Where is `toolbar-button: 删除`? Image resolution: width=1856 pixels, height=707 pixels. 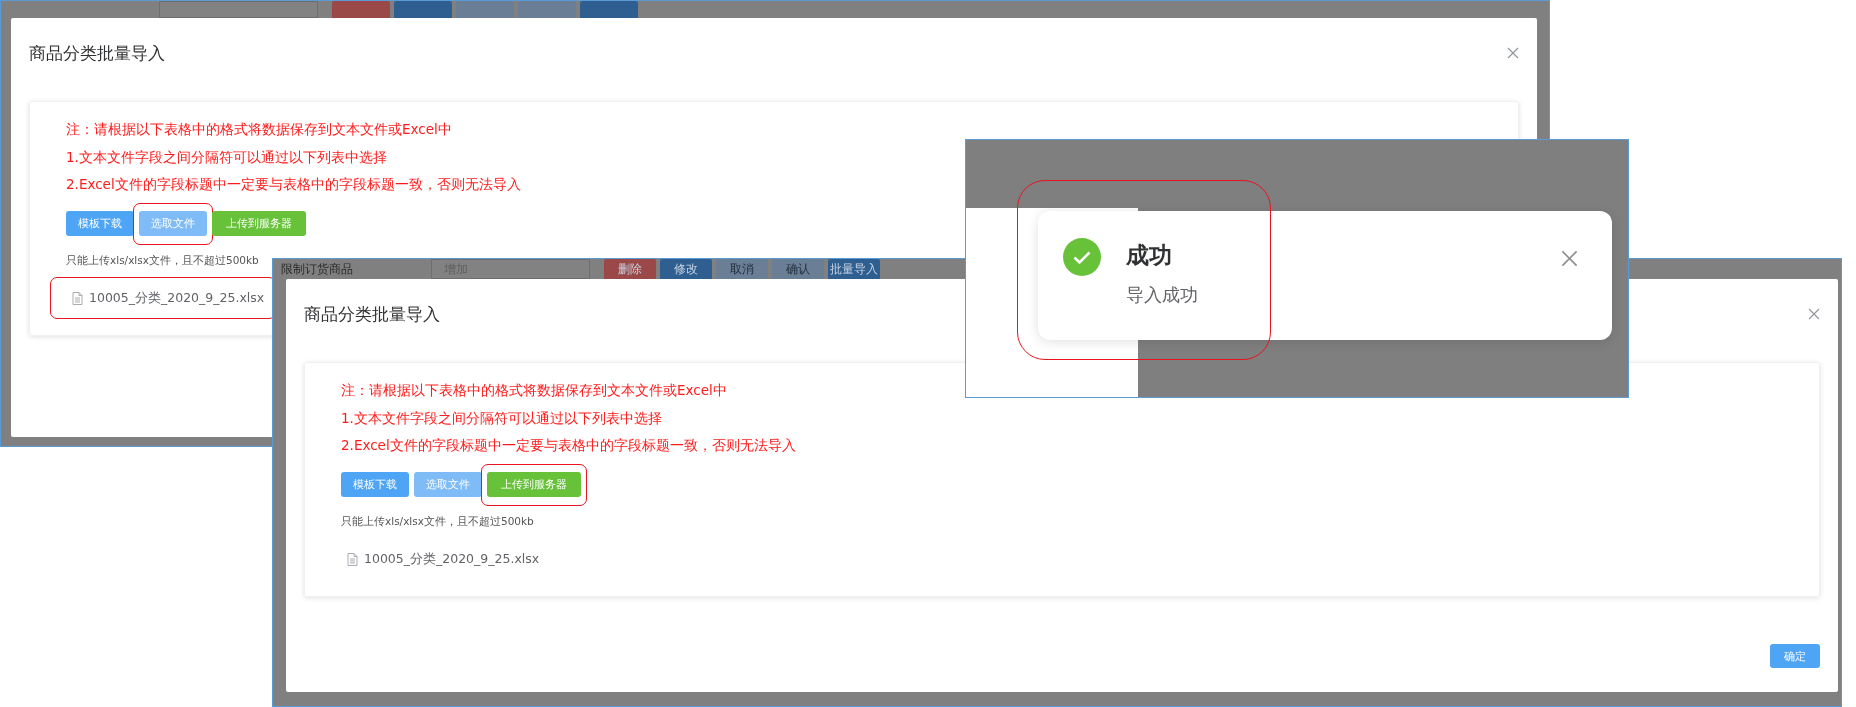
toolbar-button: 删除 is located at coordinates (630, 269).